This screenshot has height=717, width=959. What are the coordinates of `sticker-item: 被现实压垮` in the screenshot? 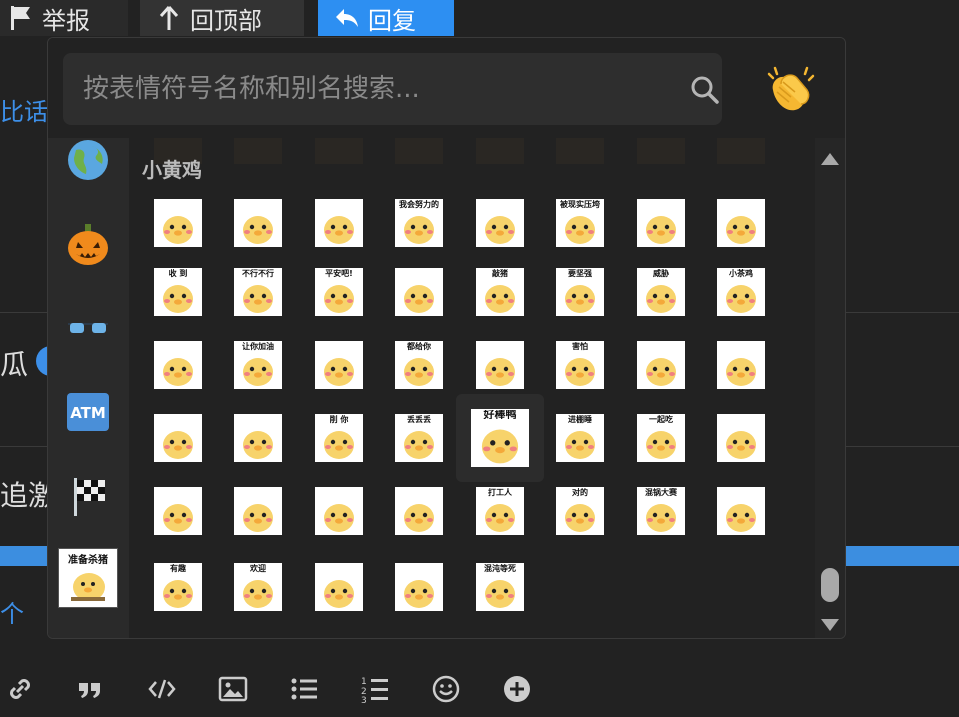 It's located at (580, 223).